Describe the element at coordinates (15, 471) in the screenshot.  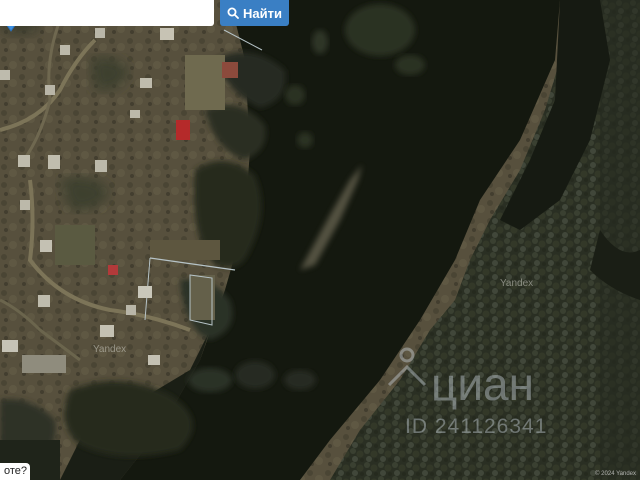
I see `feedback-chip: оте?` at that location.